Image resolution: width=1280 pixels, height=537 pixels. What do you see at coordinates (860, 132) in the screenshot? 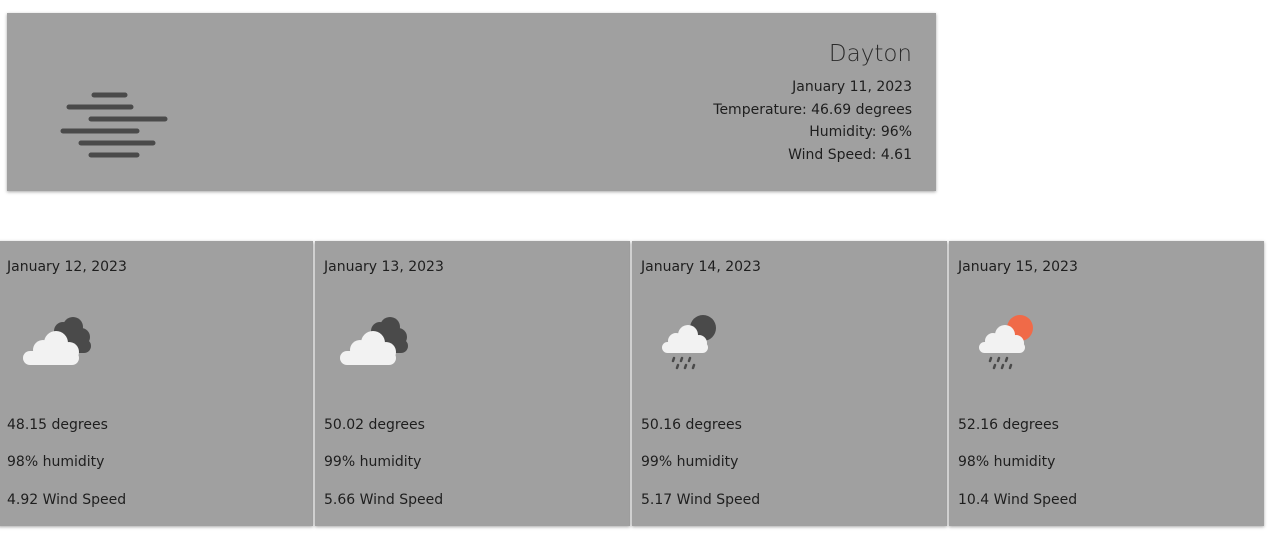
I see `current-humidity: Humidity: 96%` at bounding box center [860, 132].